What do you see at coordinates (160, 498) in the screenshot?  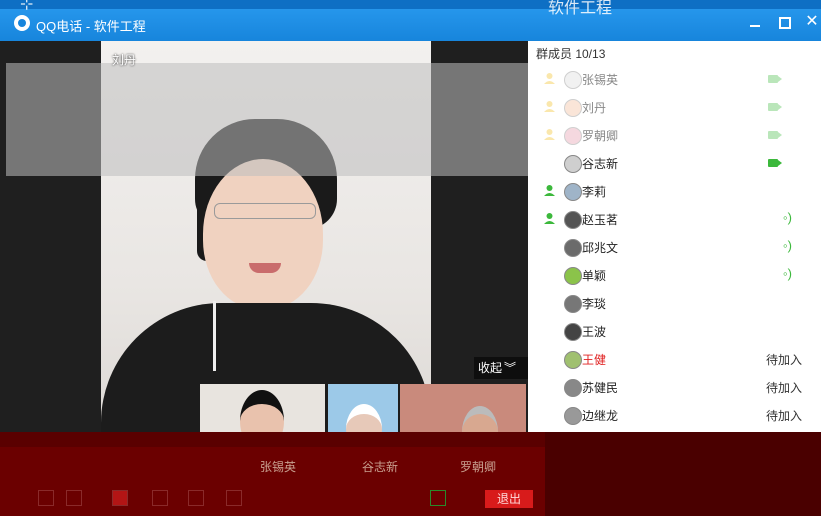 I see `screen-share-icon` at bounding box center [160, 498].